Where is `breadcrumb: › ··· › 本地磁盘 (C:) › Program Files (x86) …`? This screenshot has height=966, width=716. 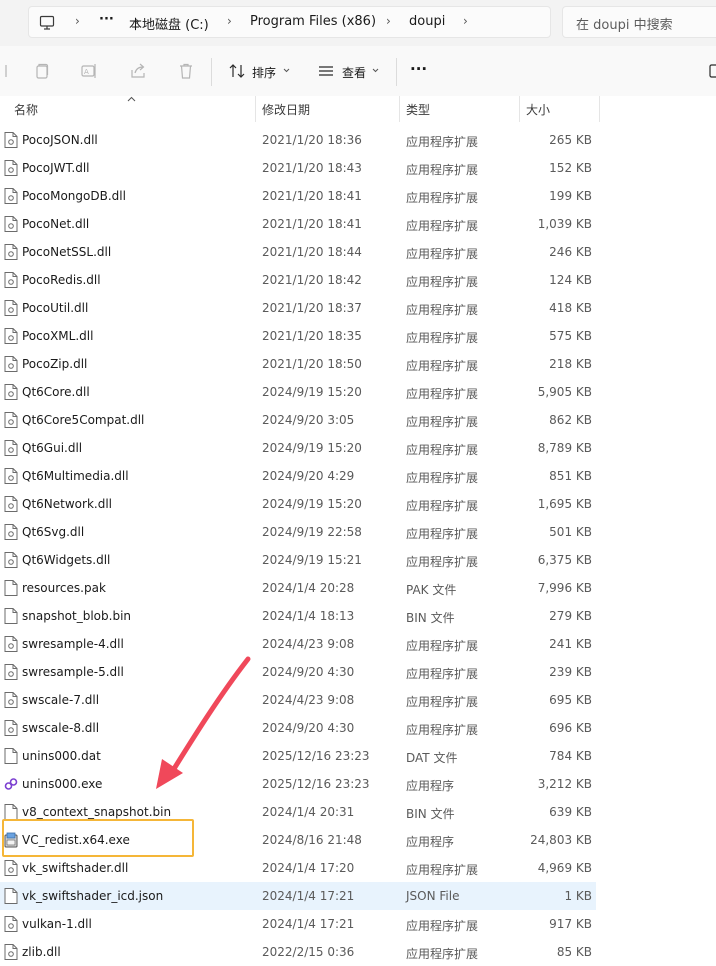 breadcrumb: › ··· › 本地磁盘 (C:) › Program Files (x86) … is located at coordinates (289, 22).